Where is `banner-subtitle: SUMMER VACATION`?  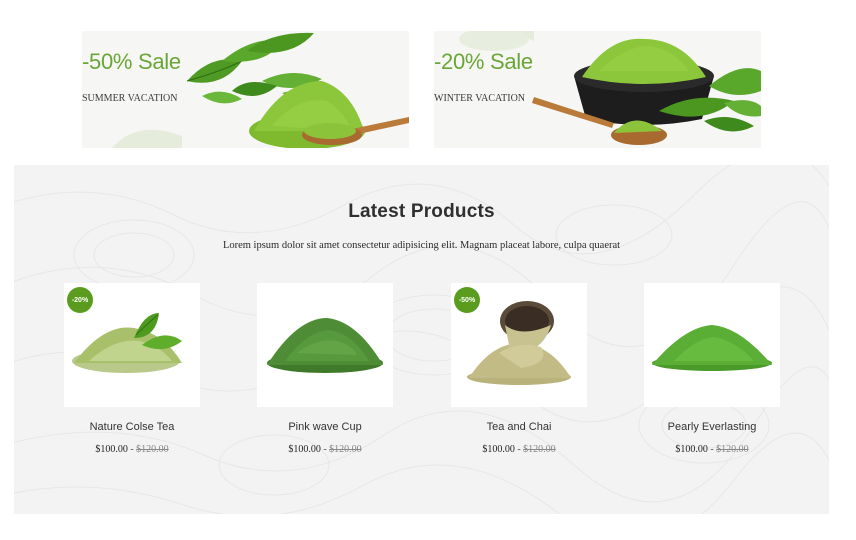
banner-subtitle: SUMMER VACATION is located at coordinates (130, 98).